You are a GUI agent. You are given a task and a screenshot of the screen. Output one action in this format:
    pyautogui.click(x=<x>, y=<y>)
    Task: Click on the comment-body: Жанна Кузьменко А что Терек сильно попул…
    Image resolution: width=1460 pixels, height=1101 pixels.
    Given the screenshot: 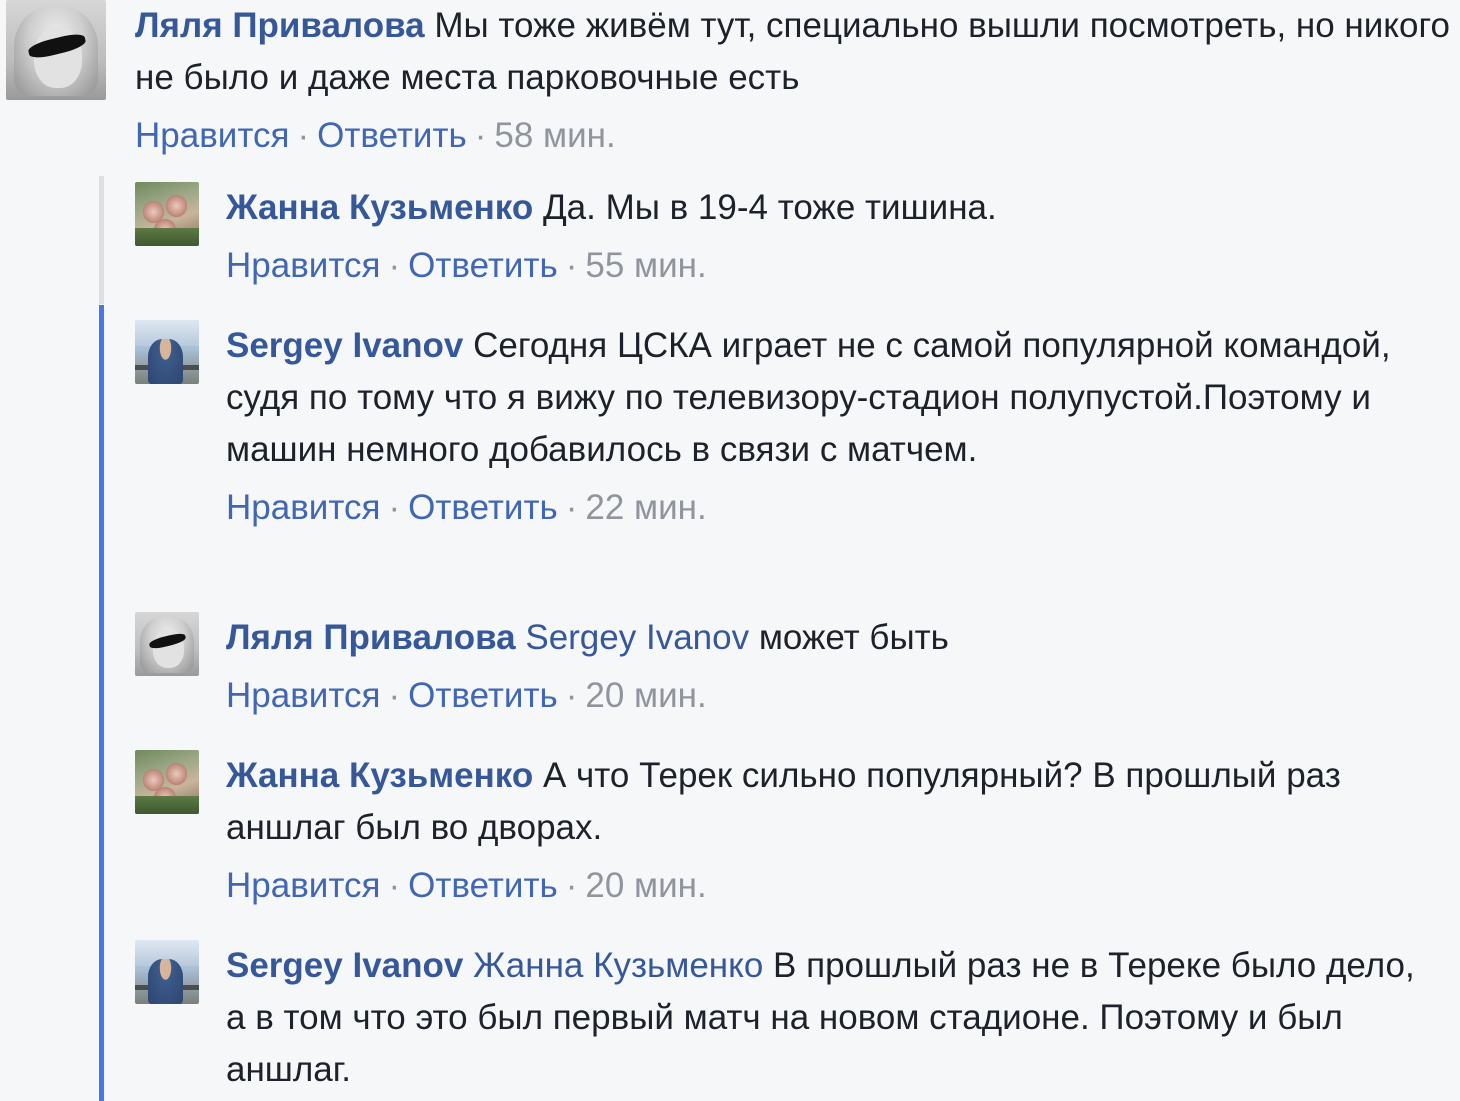 What is the action you would take?
    pyautogui.click(x=831, y=831)
    